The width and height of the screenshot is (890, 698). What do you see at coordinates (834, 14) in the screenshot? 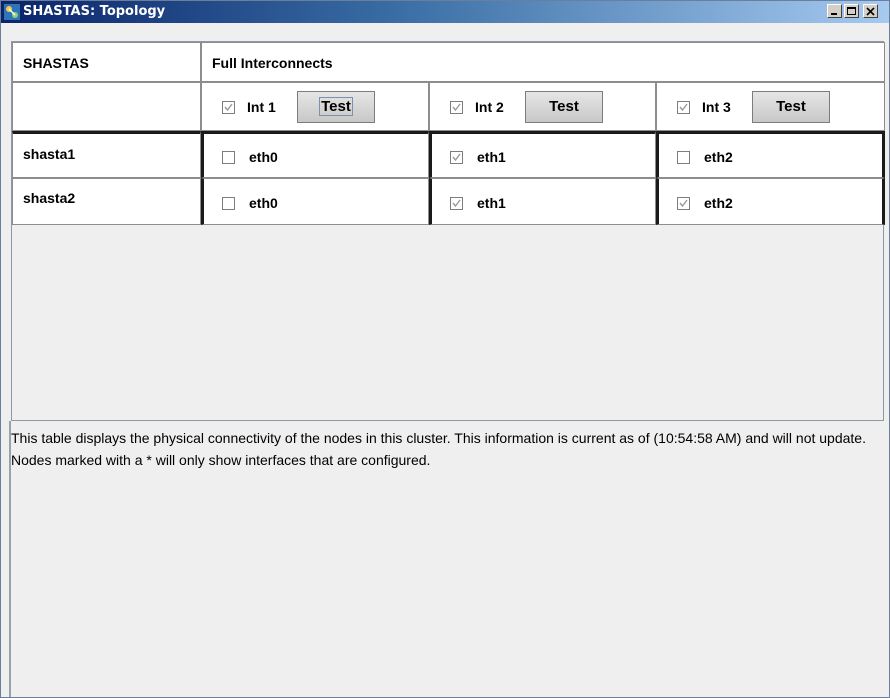
I see `minimize-icon` at bounding box center [834, 14].